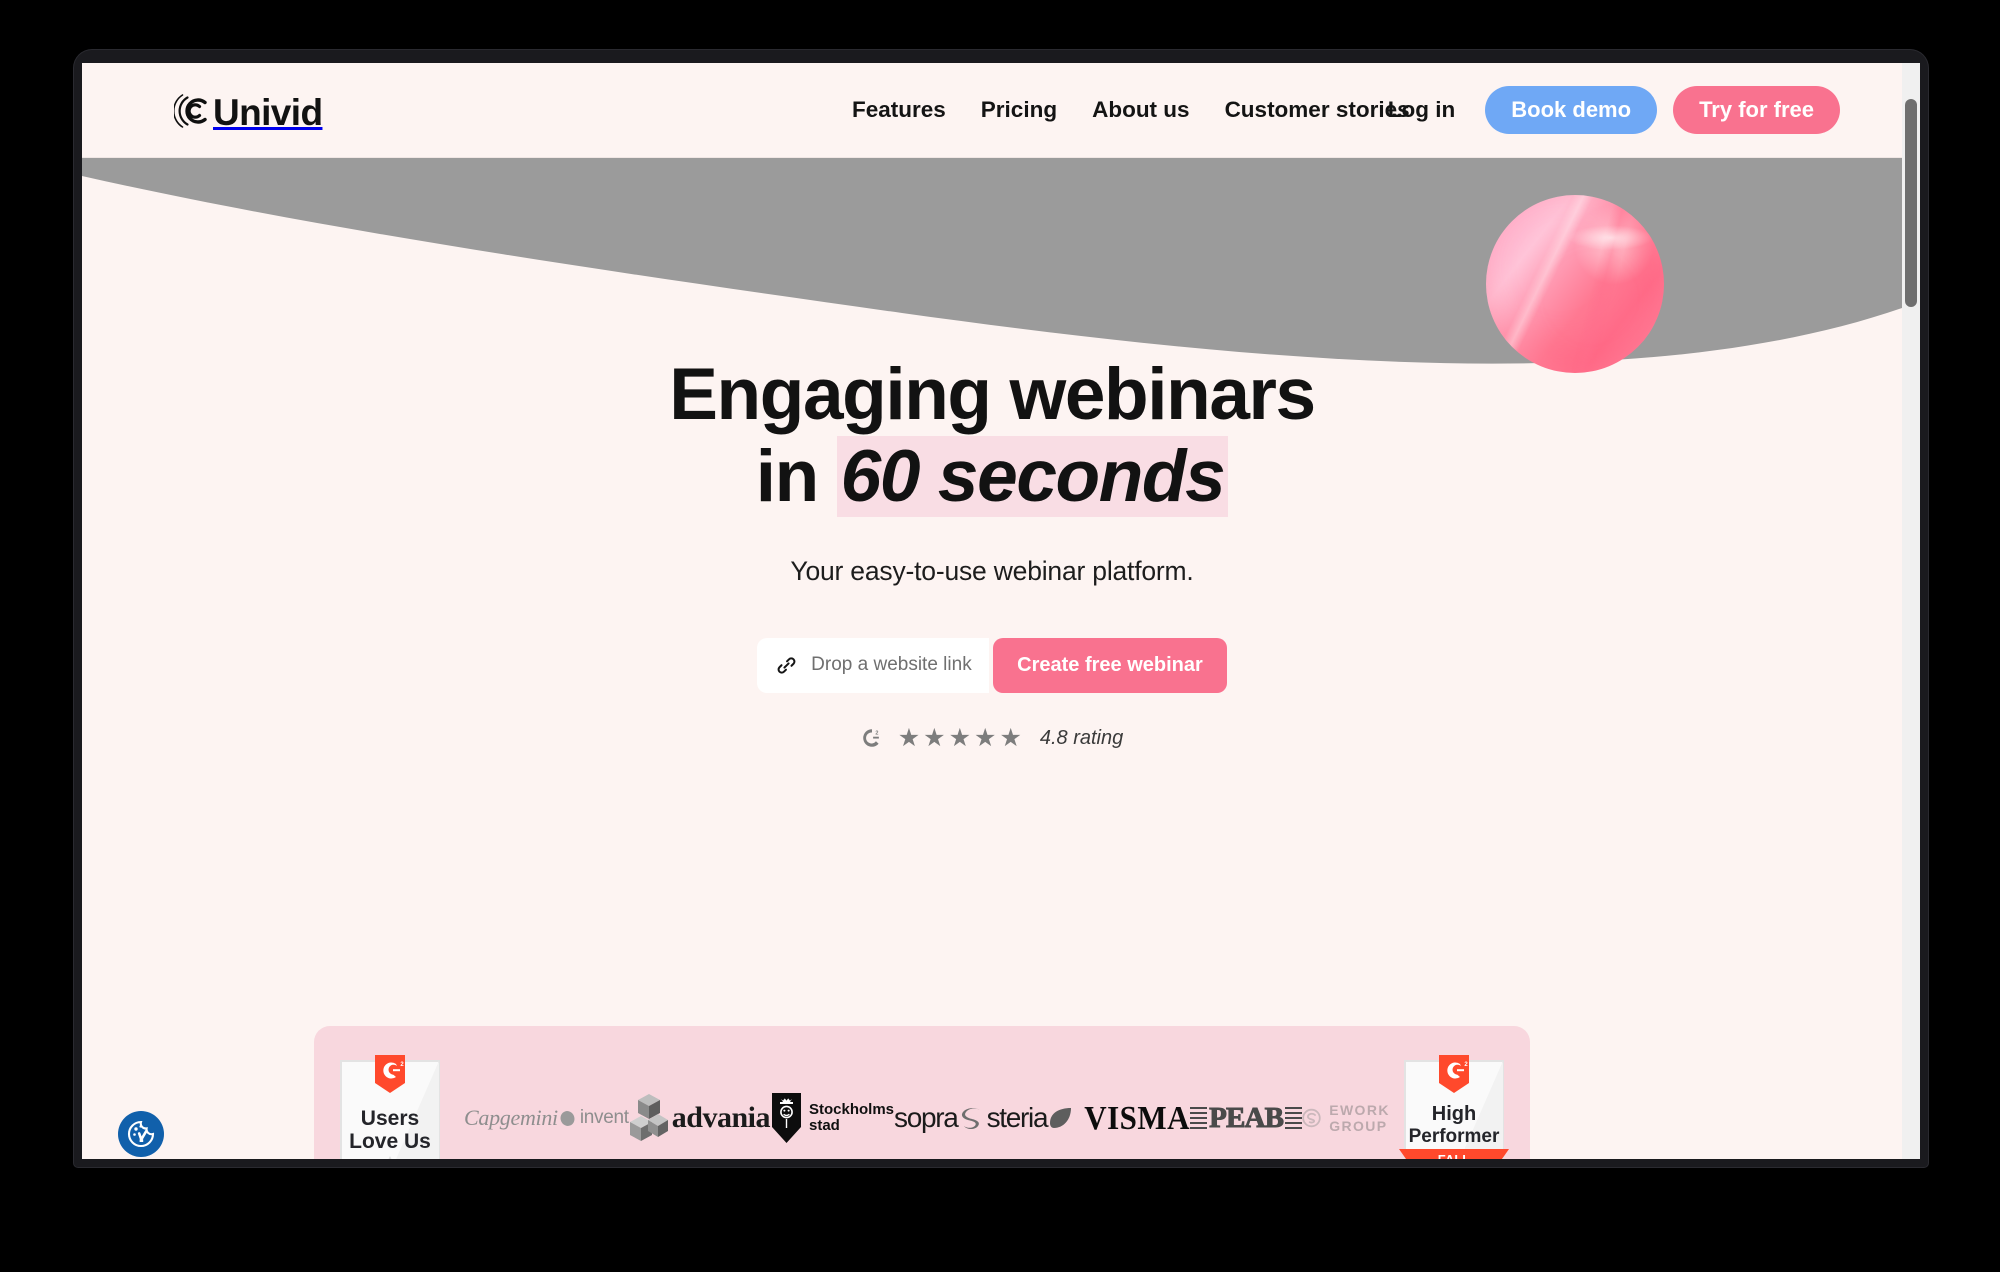 This screenshot has height=1272, width=2000. I want to click on capgemini-text: Capgemini, so click(511, 1117).